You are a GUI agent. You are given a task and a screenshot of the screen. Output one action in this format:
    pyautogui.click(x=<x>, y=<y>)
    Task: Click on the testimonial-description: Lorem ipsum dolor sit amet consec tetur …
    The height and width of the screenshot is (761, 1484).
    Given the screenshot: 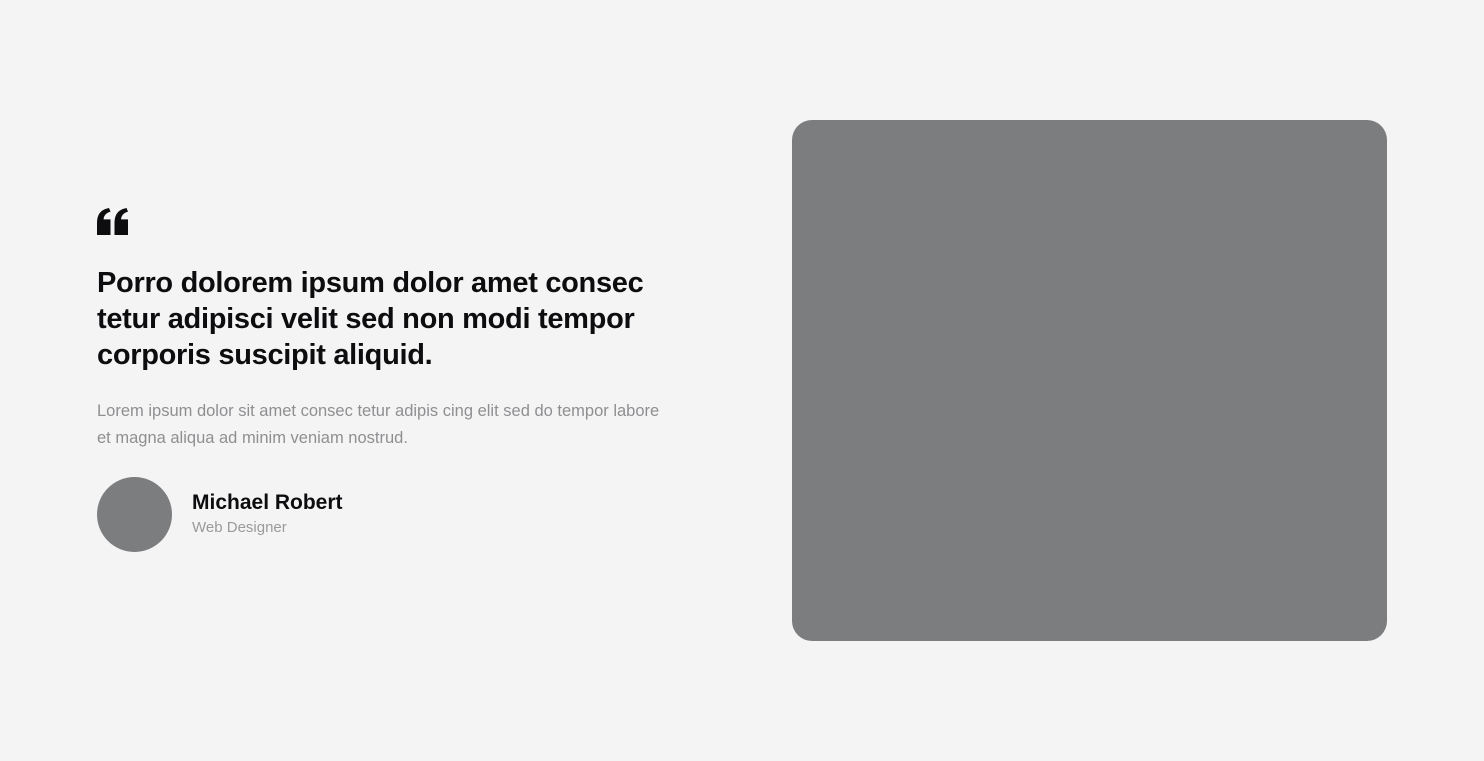 What is the action you would take?
    pyautogui.click(x=378, y=424)
    